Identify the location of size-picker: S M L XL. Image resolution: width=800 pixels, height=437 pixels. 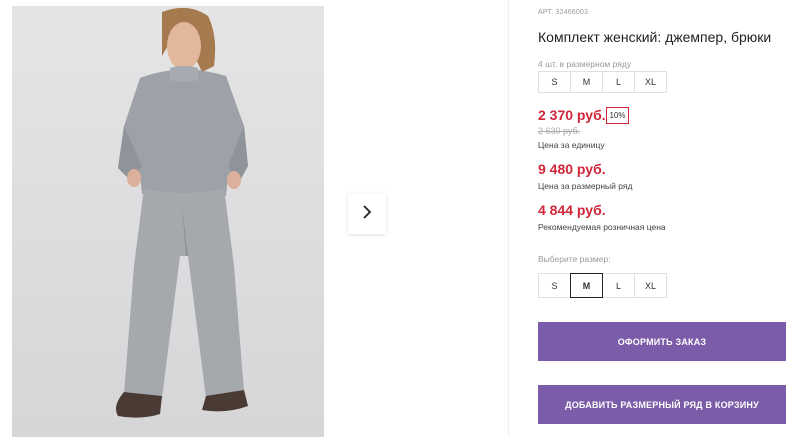
(602, 285).